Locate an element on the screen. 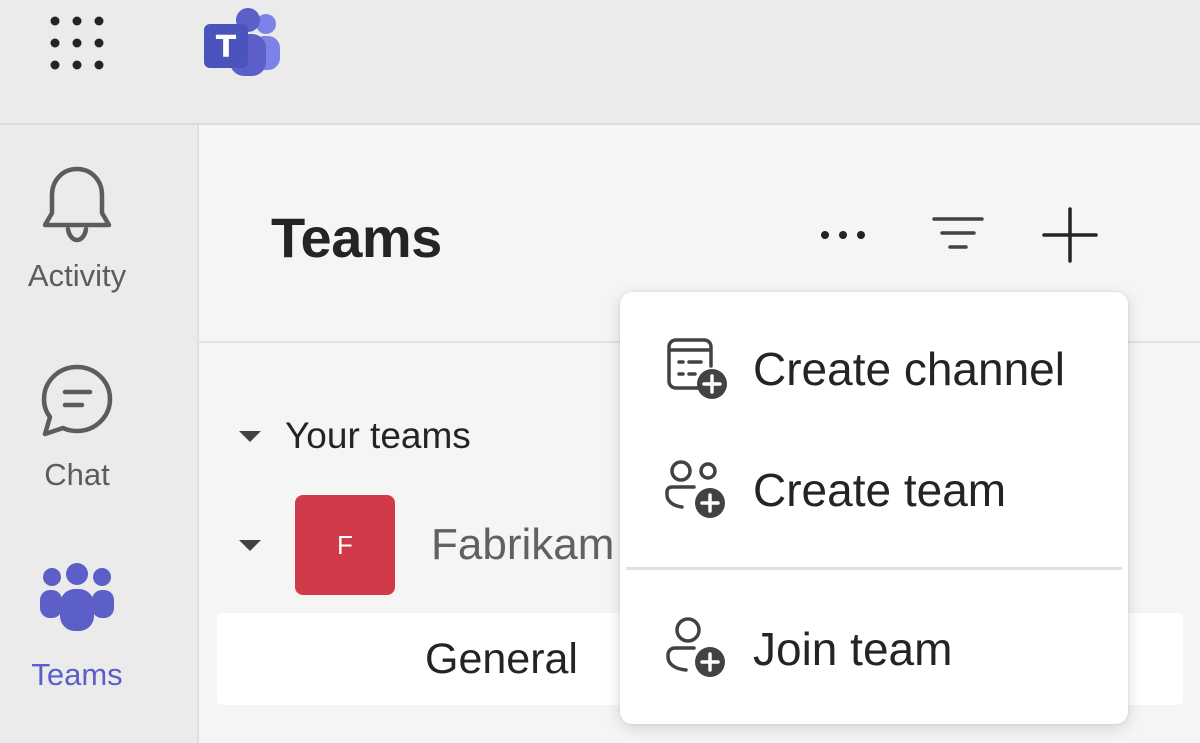 The image size is (1200, 743). more-options-button is located at coordinates (843, 235).